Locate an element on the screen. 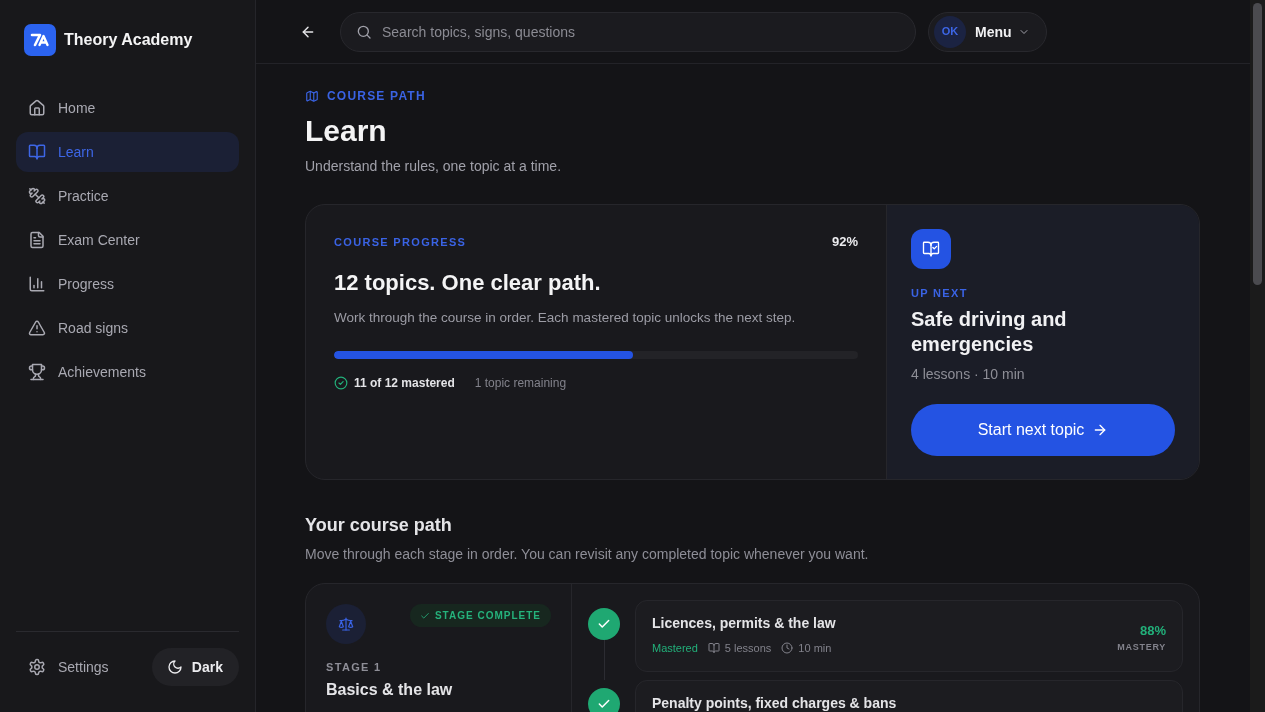 The width and height of the screenshot is (1265, 712). settings-icon is located at coordinates (37, 667).